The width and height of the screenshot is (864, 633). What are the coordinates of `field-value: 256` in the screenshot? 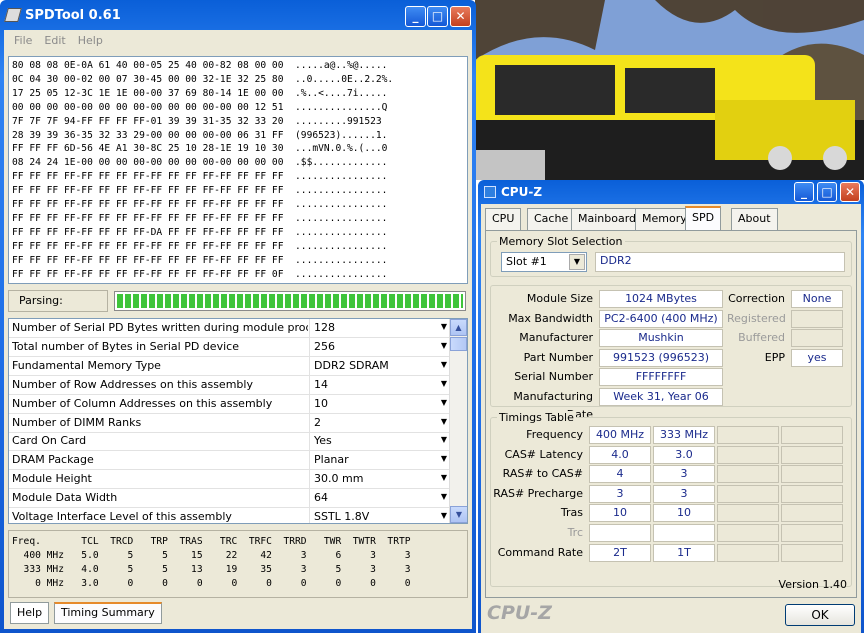 It's located at (324, 346).